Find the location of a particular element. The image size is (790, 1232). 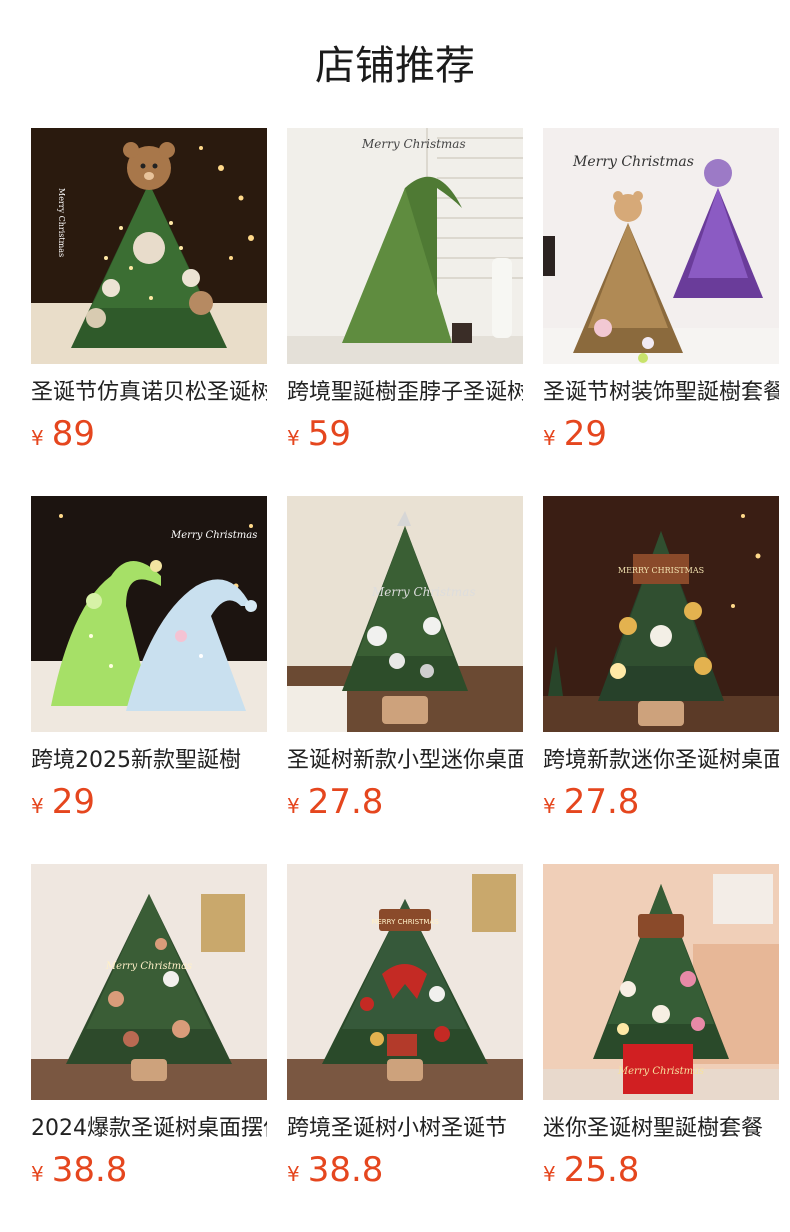

product-card: Merry Christmas 2024爆款圣诞树桌面摆件 ¥ 38.8 is located at coordinates (149, 1048).